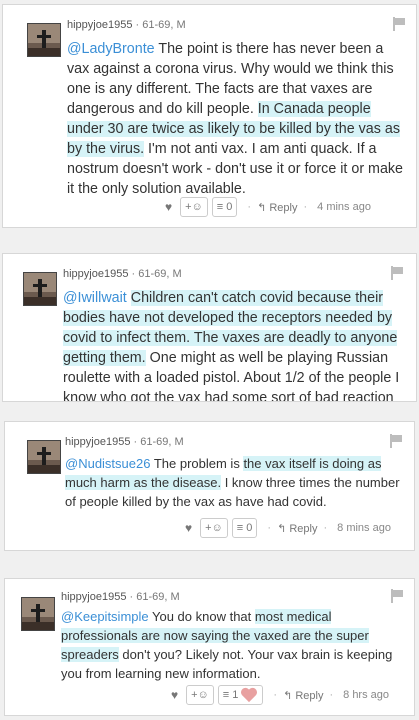  Describe the element at coordinates (240, 695) in the screenshot. I see `replies-button: ≡ 1` at that location.